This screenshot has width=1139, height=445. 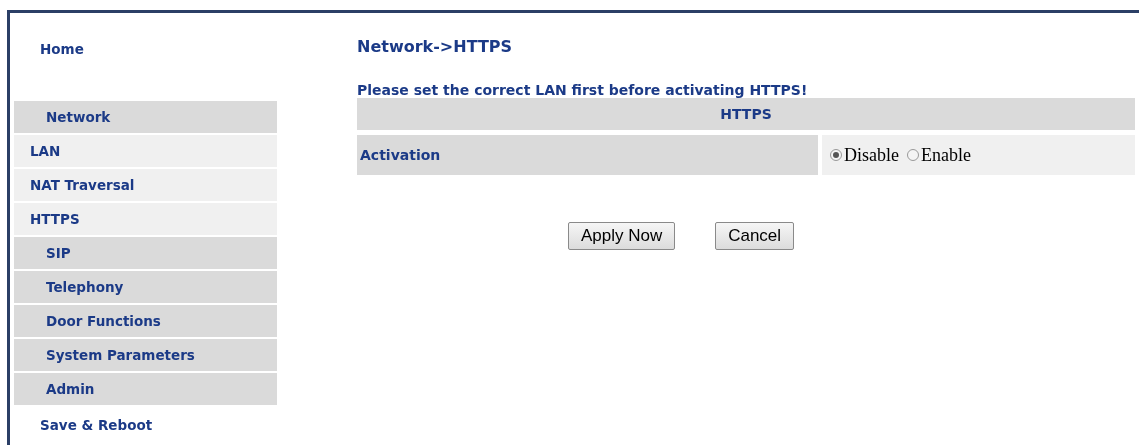 I want to click on sidebar-link: System Parameters, so click(x=145, y=355).